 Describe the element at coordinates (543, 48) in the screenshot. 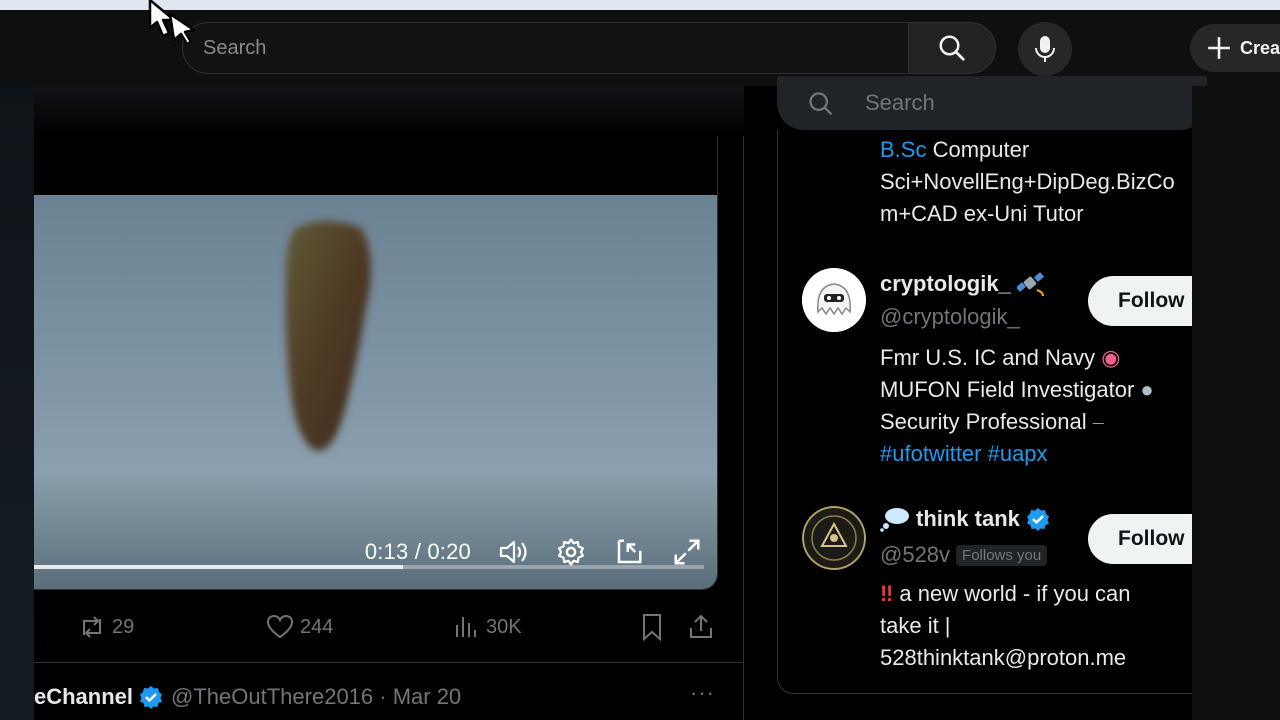

I see `youtube-search-input` at that location.